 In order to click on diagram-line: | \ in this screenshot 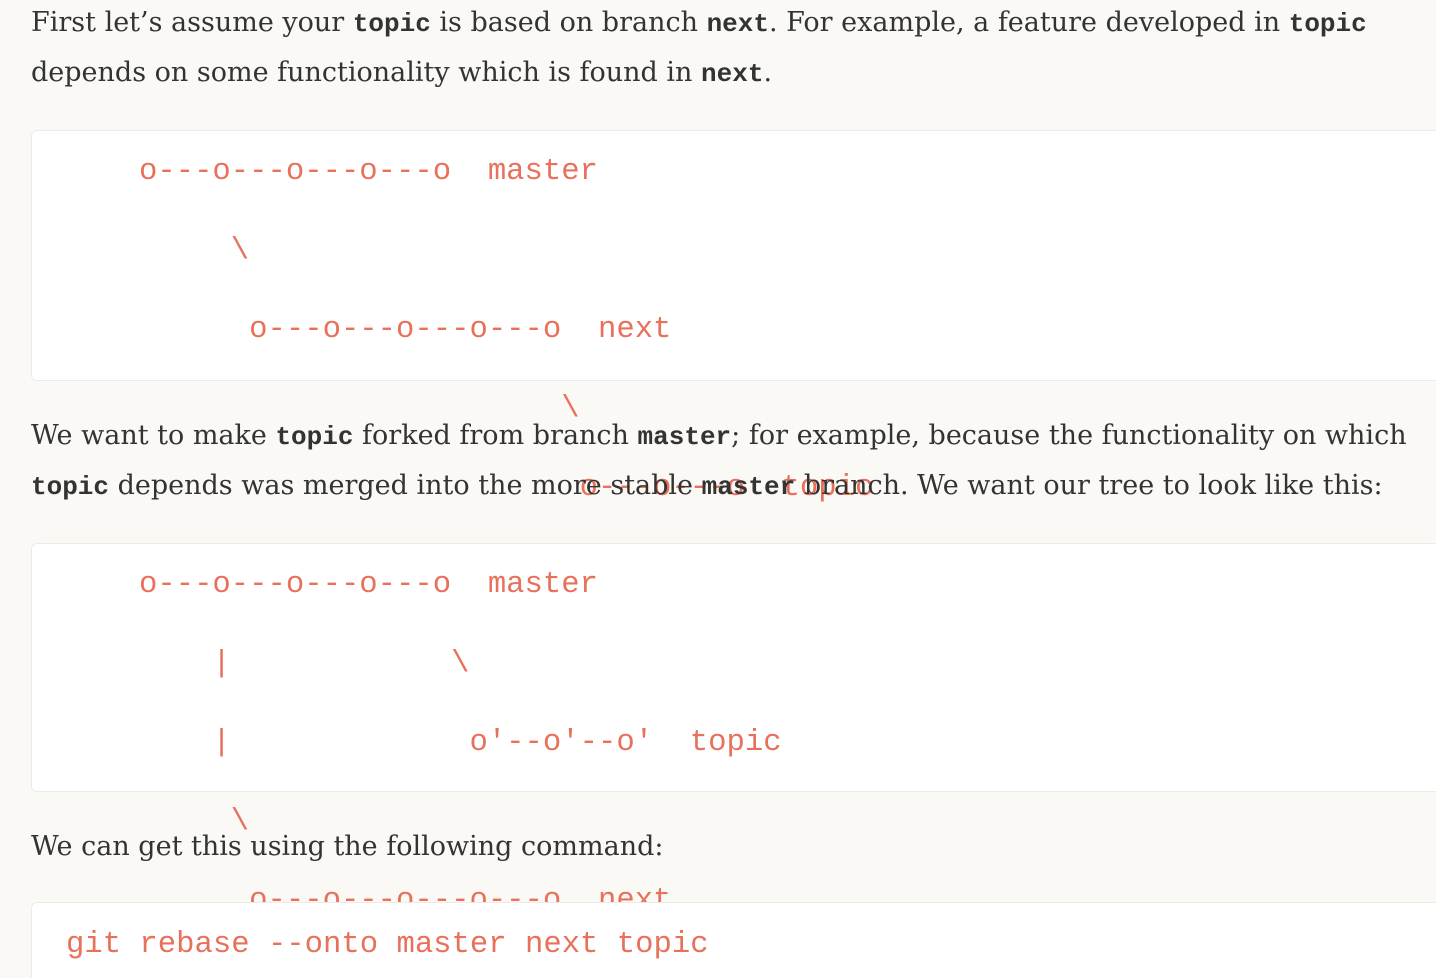, I will do `click(304, 664)`.